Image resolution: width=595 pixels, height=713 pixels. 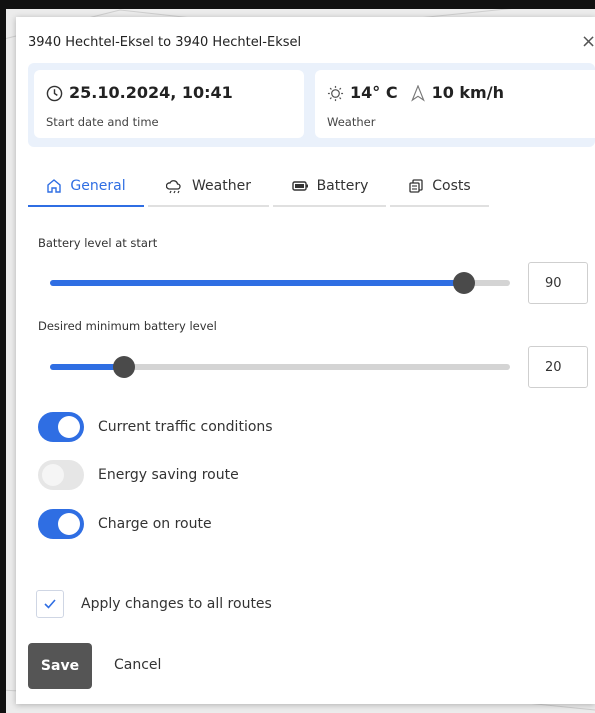 What do you see at coordinates (169, 104) in the screenshot?
I see `start-time-card: 25.10.2024, 10:41 Start date and time` at bounding box center [169, 104].